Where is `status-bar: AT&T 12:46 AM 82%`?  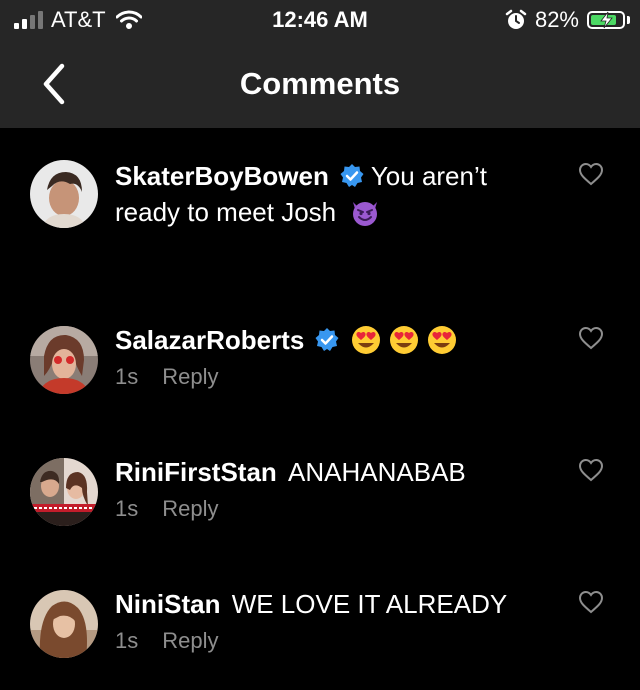
status-bar: AT&T 12:46 AM 82% is located at coordinates (320, 20).